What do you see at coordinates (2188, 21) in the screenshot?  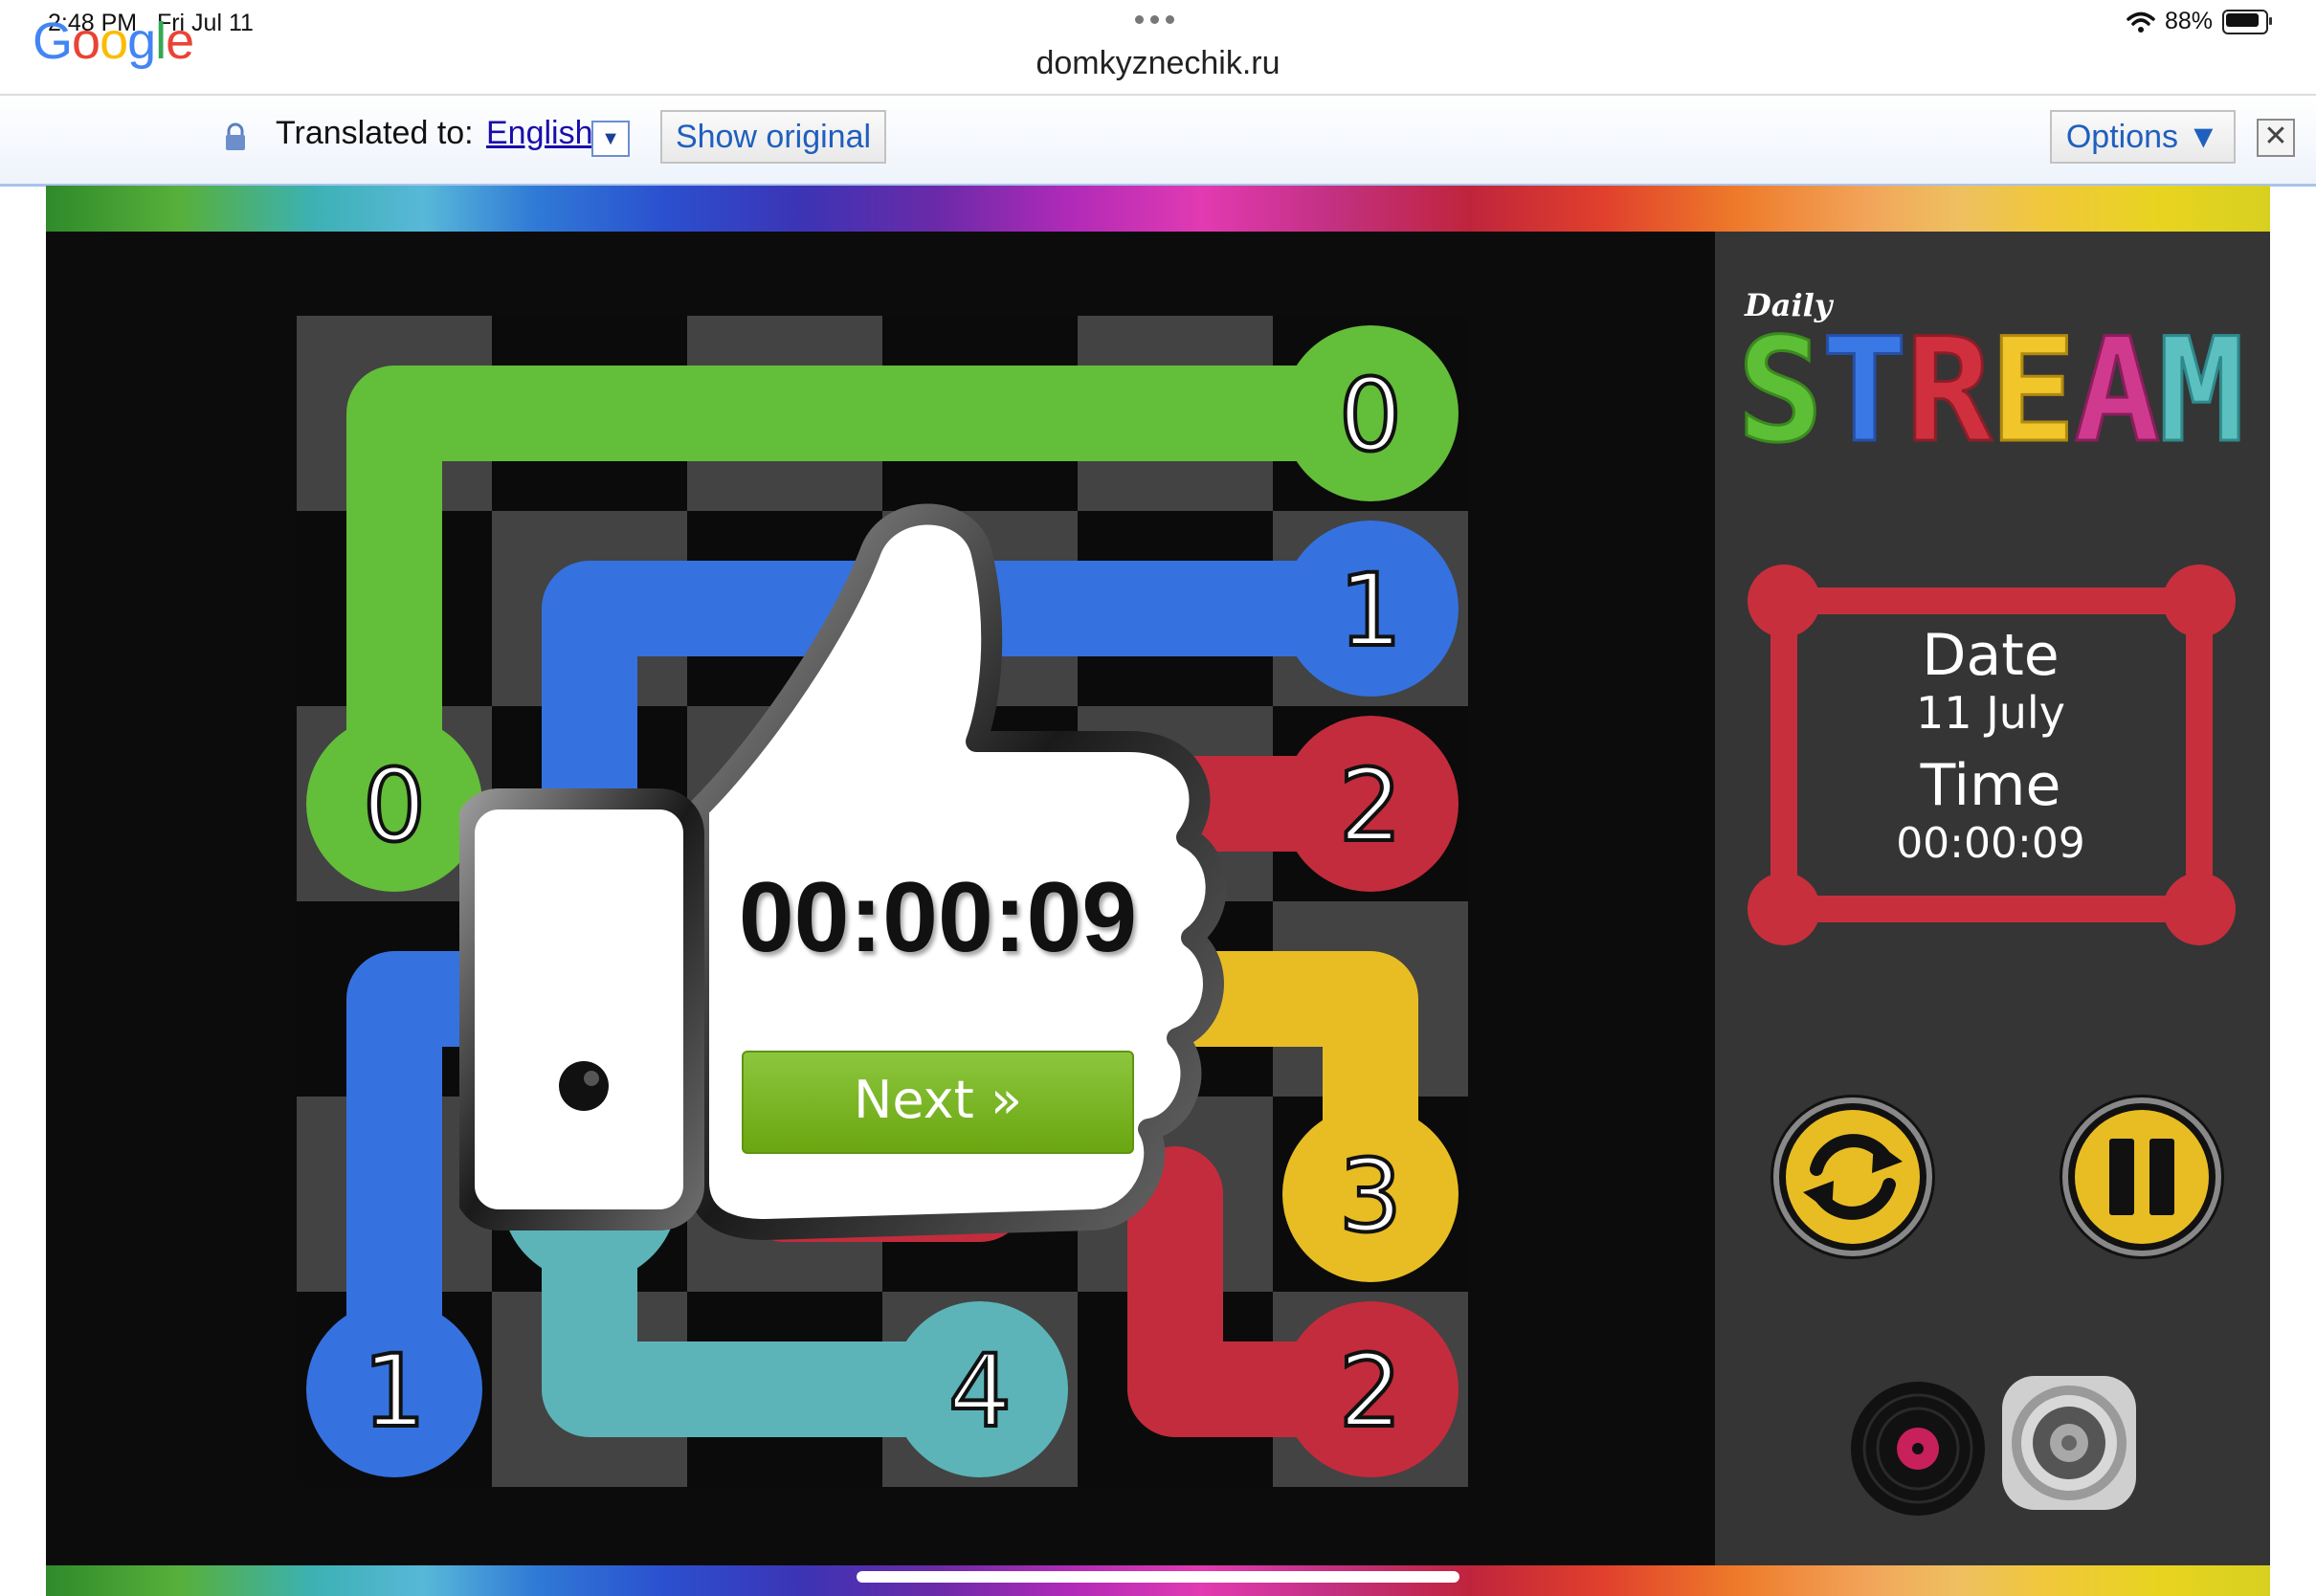 I see `battery-percent: 88%` at bounding box center [2188, 21].